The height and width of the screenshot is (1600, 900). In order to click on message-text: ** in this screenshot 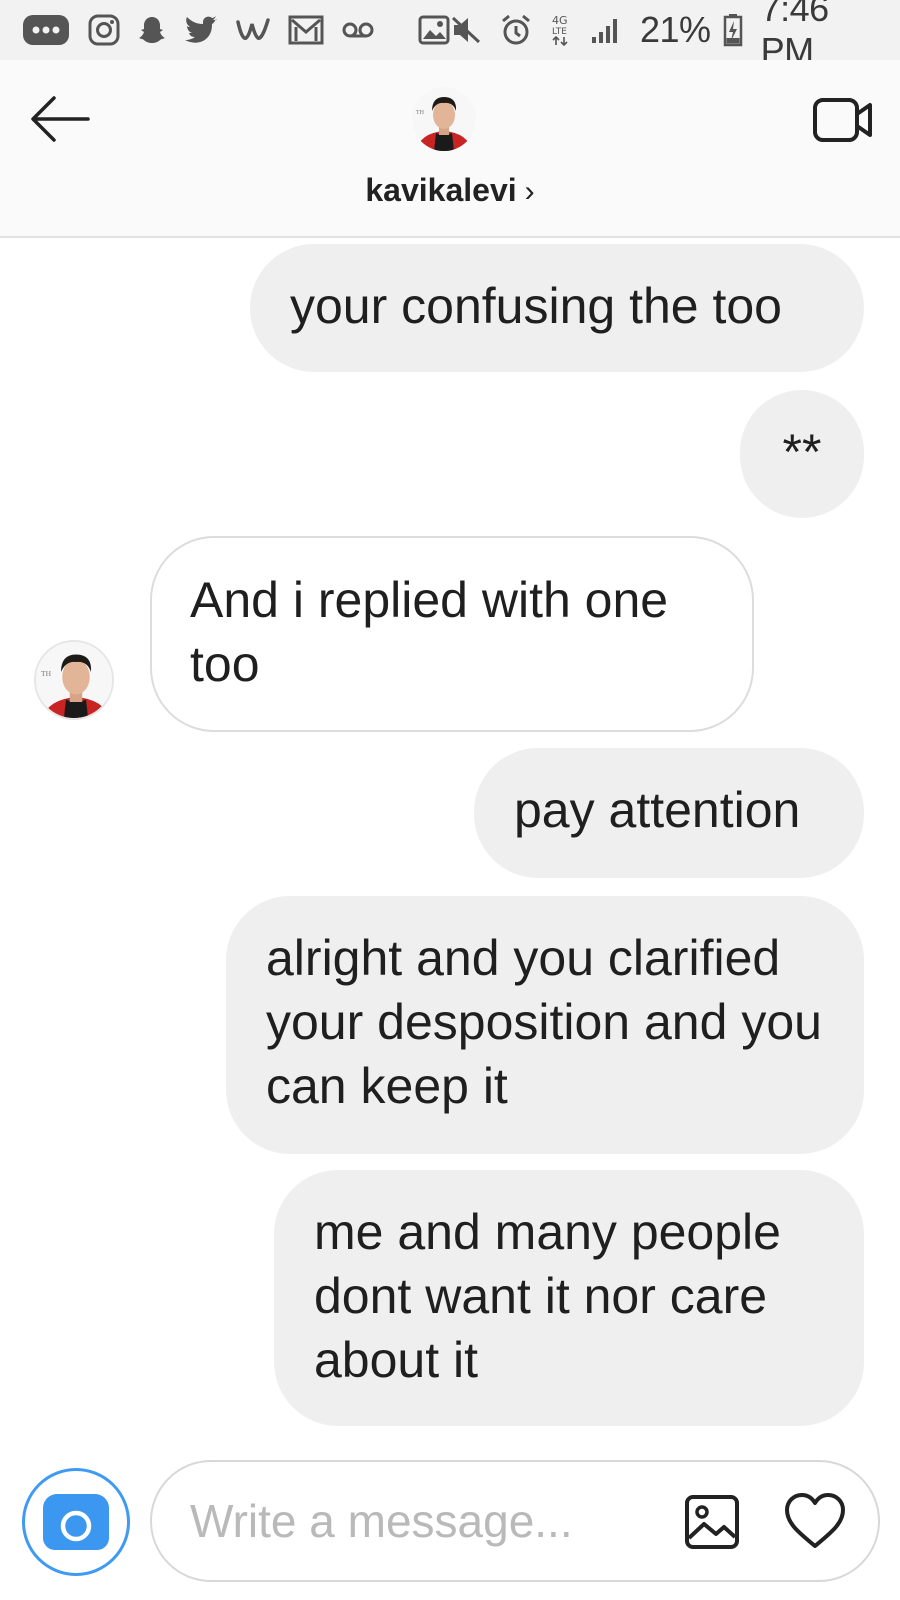, I will do `click(802, 452)`.